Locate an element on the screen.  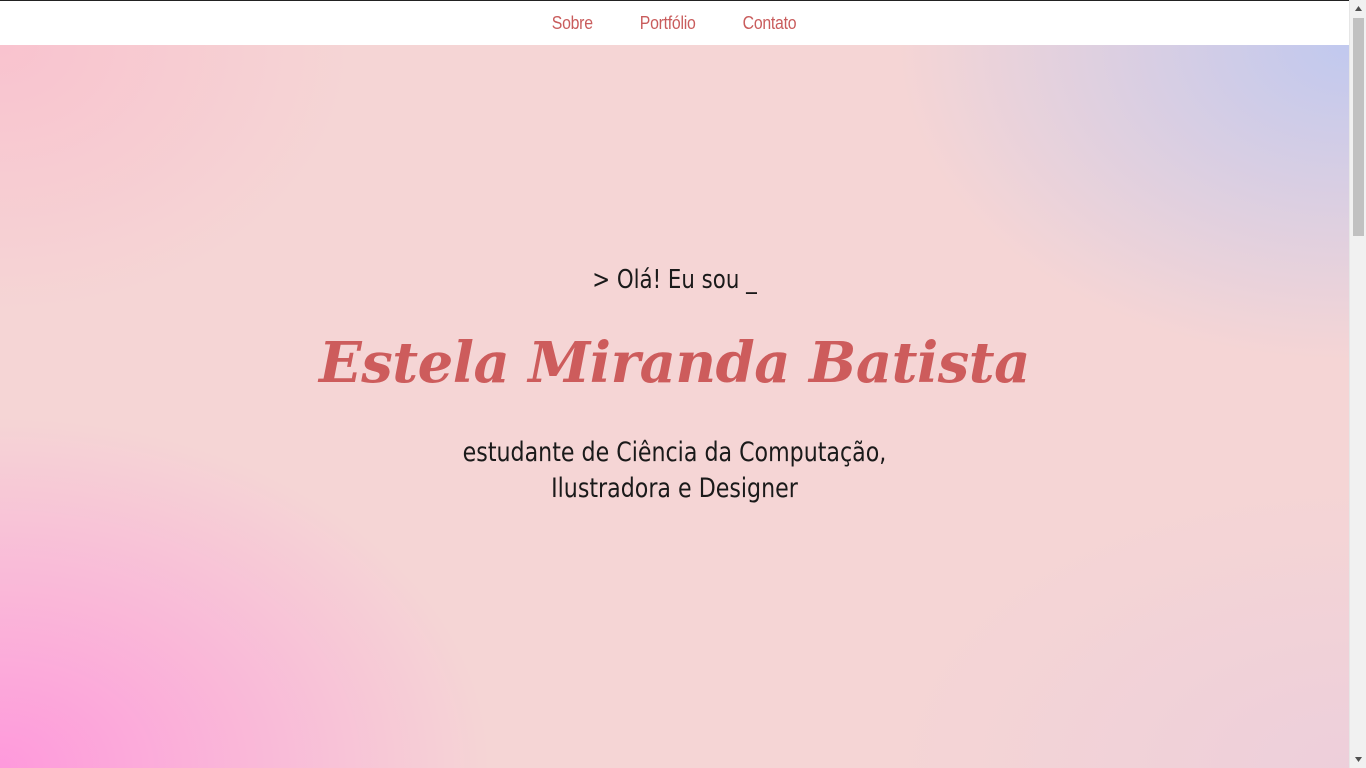
hero-subtitle-line1: estudante de Ciência da Computação, is located at coordinates (674, 452).